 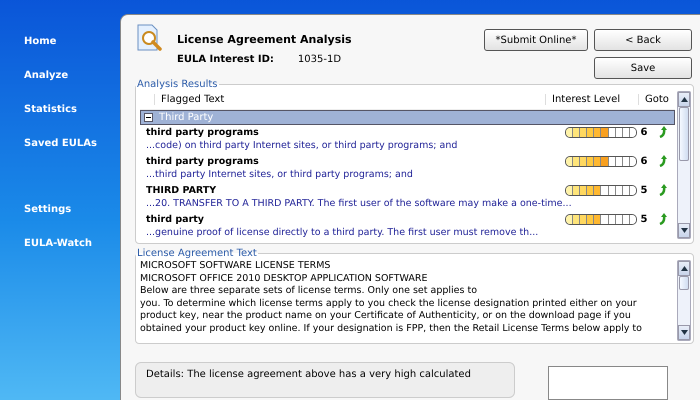 What do you see at coordinates (225, 59) in the screenshot?
I see `id-label: EULA Interest ID:` at bounding box center [225, 59].